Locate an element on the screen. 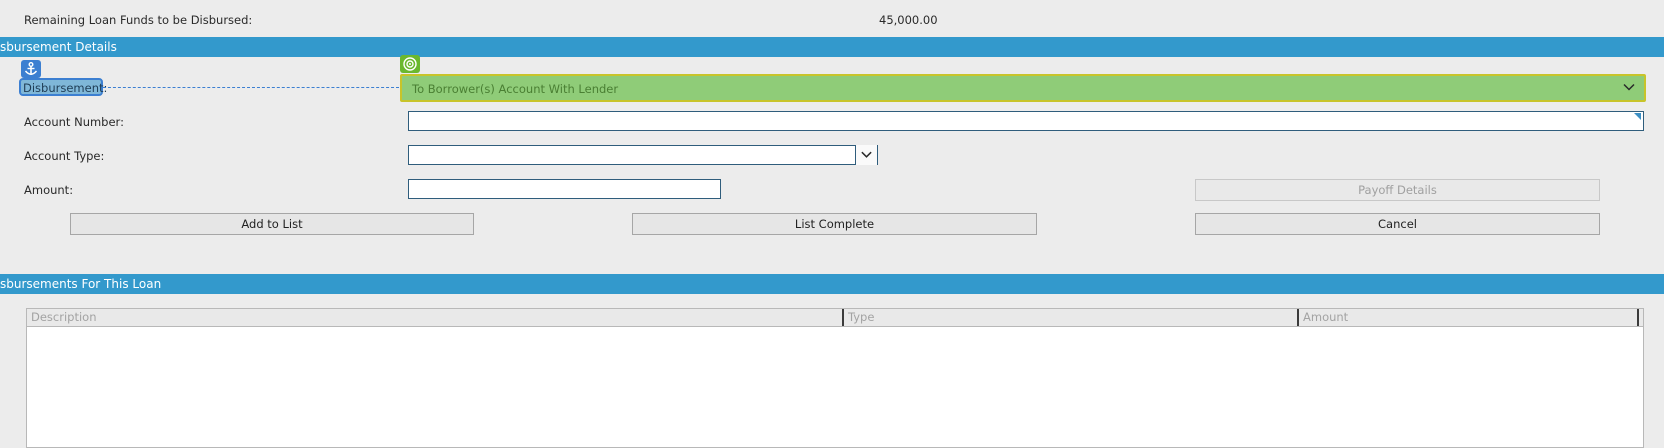  account-number-label: Account Number: is located at coordinates (74, 122).